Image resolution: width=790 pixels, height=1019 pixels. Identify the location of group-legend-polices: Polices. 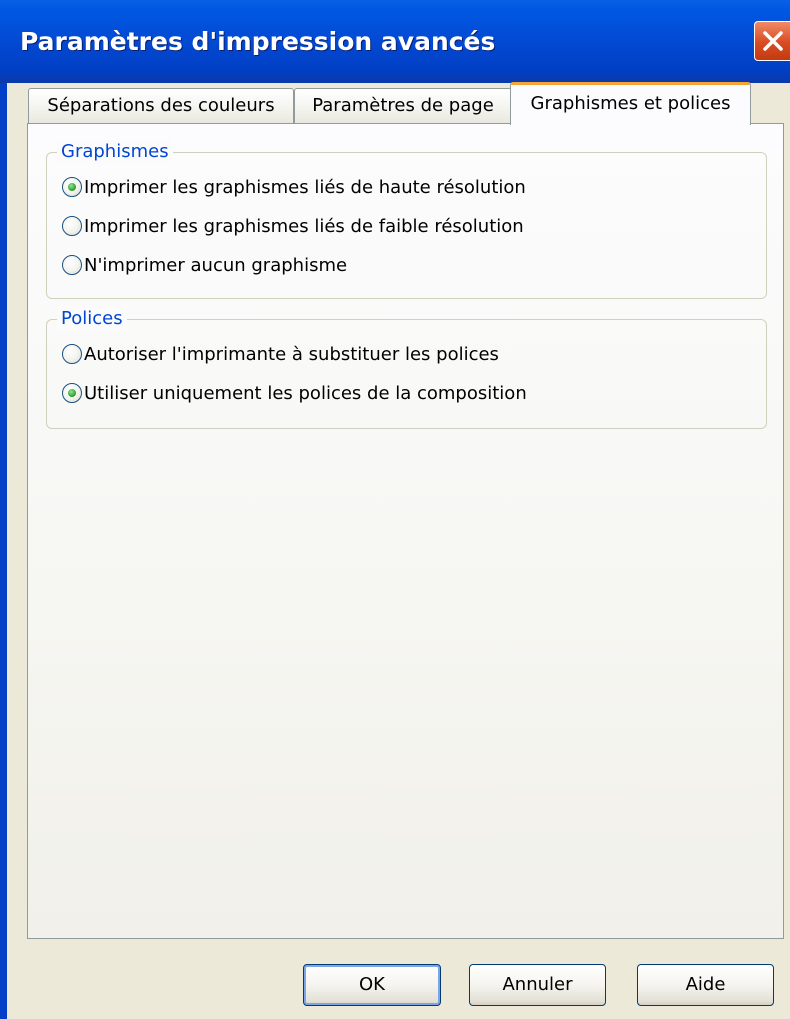
(92, 319).